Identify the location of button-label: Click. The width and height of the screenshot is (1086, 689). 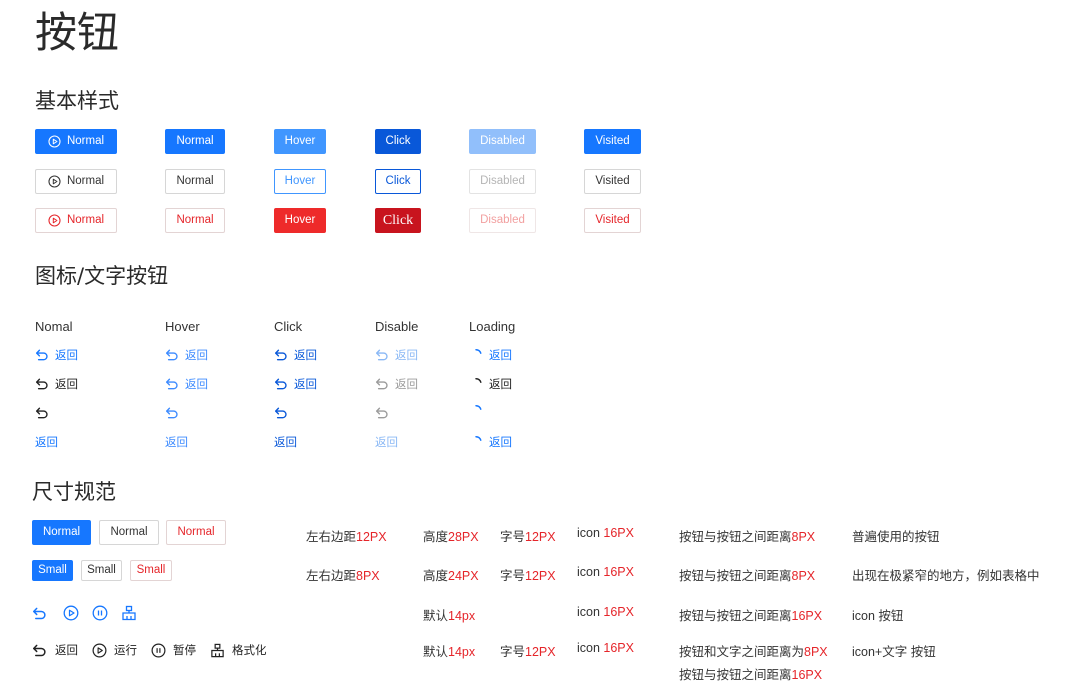
(398, 180).